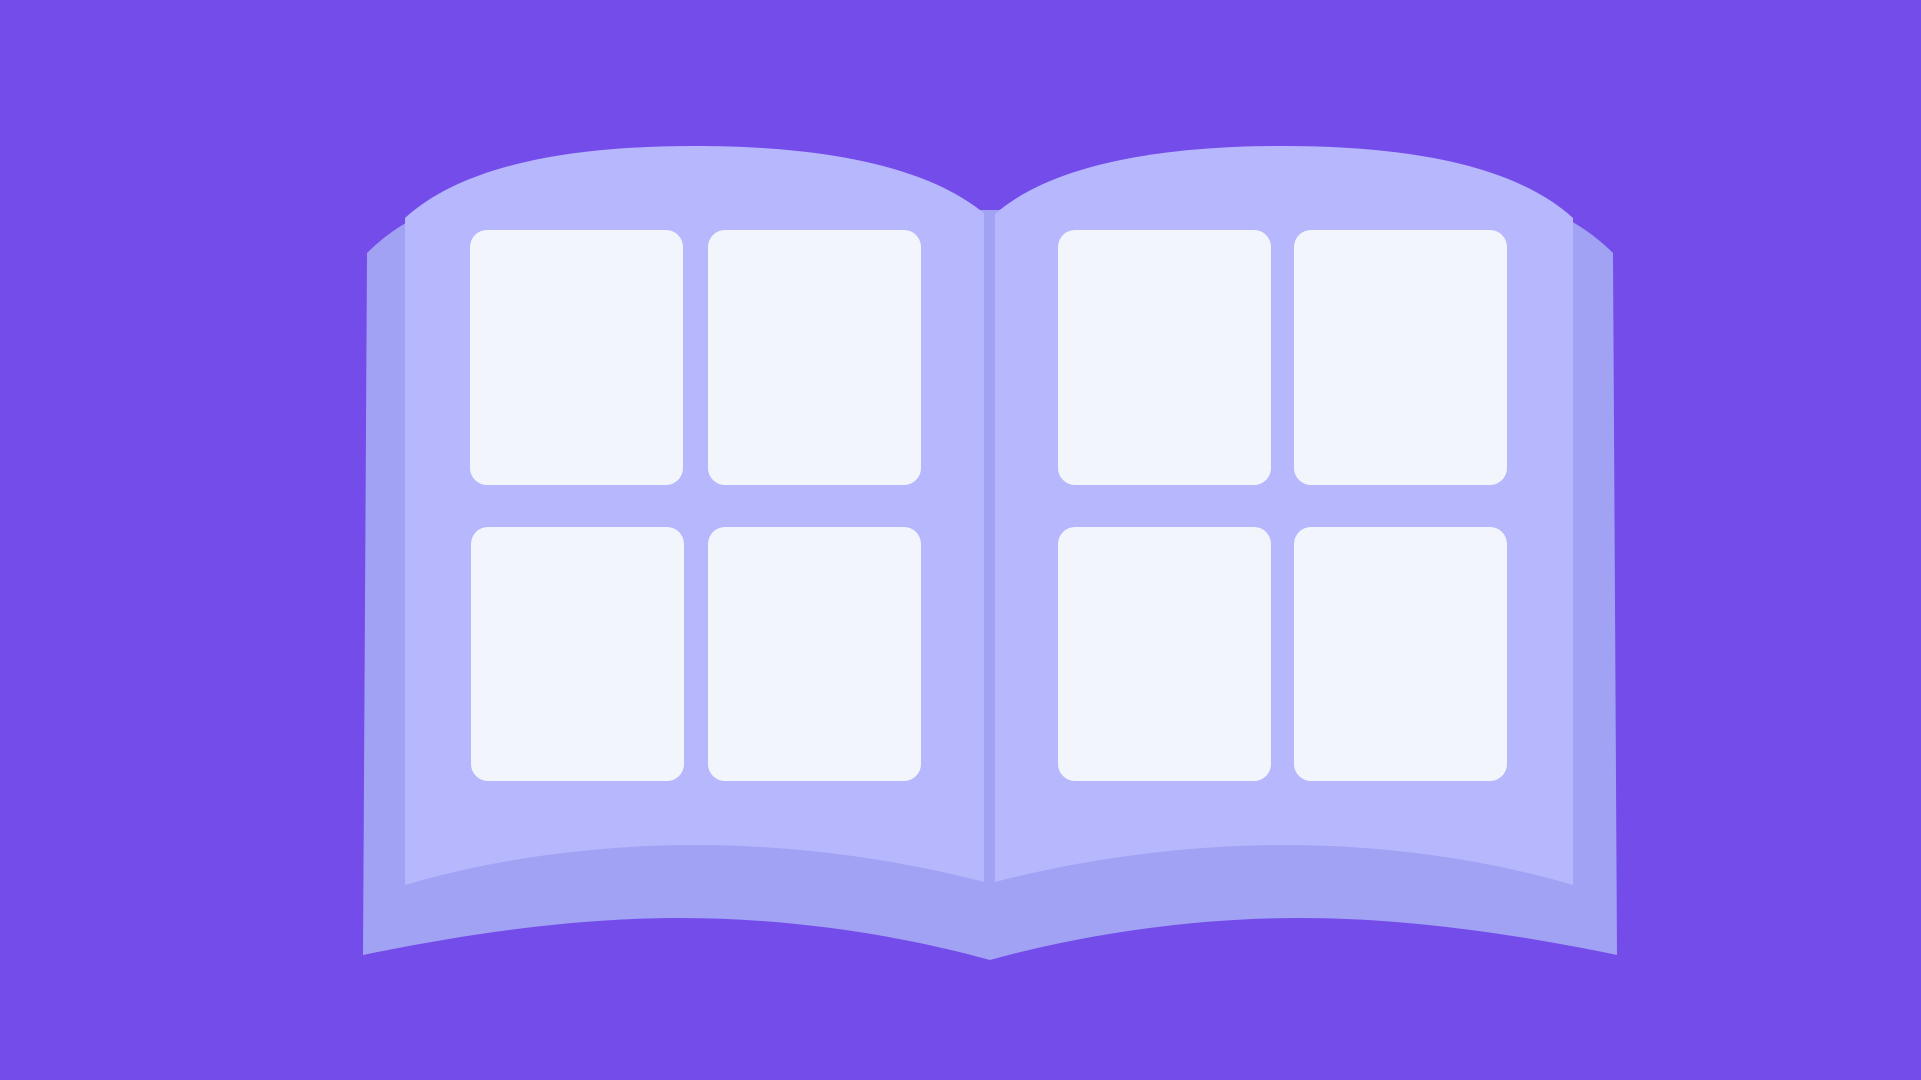 The width and height of the screenshot is (1921, 1080). What do you see at coordinates (989, 548) in the screenshot?
I see `album-spine` at bounding box center [989, 548].